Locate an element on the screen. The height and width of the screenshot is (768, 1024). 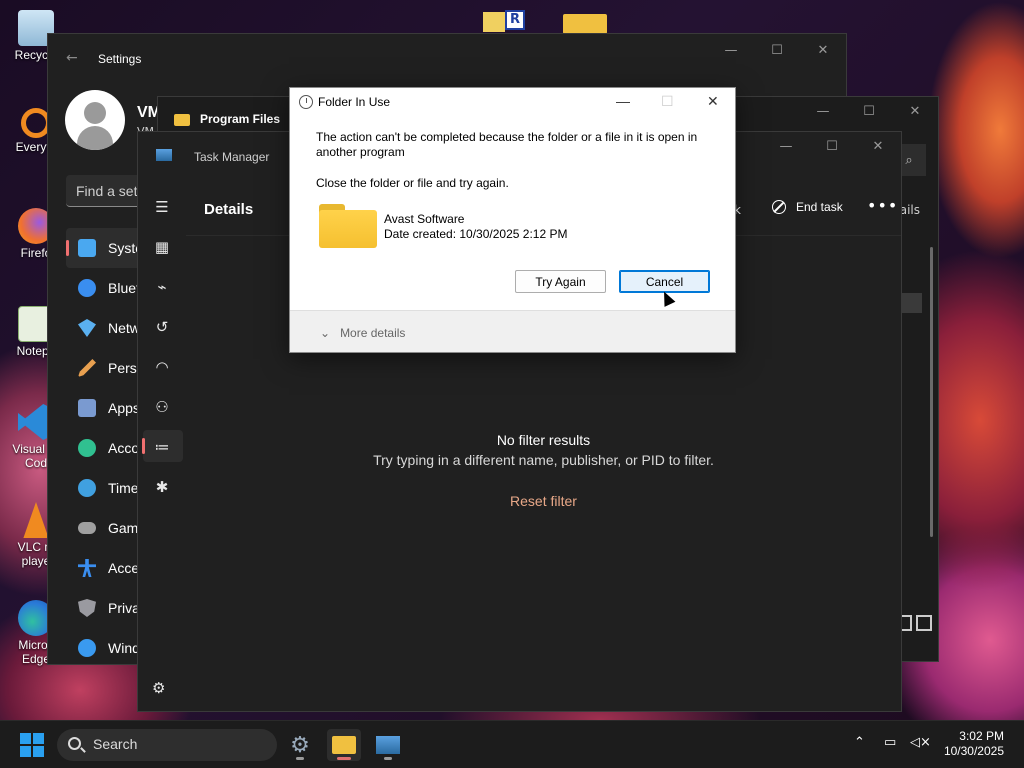
accessibility-icon is located at coordinates (87, 568).